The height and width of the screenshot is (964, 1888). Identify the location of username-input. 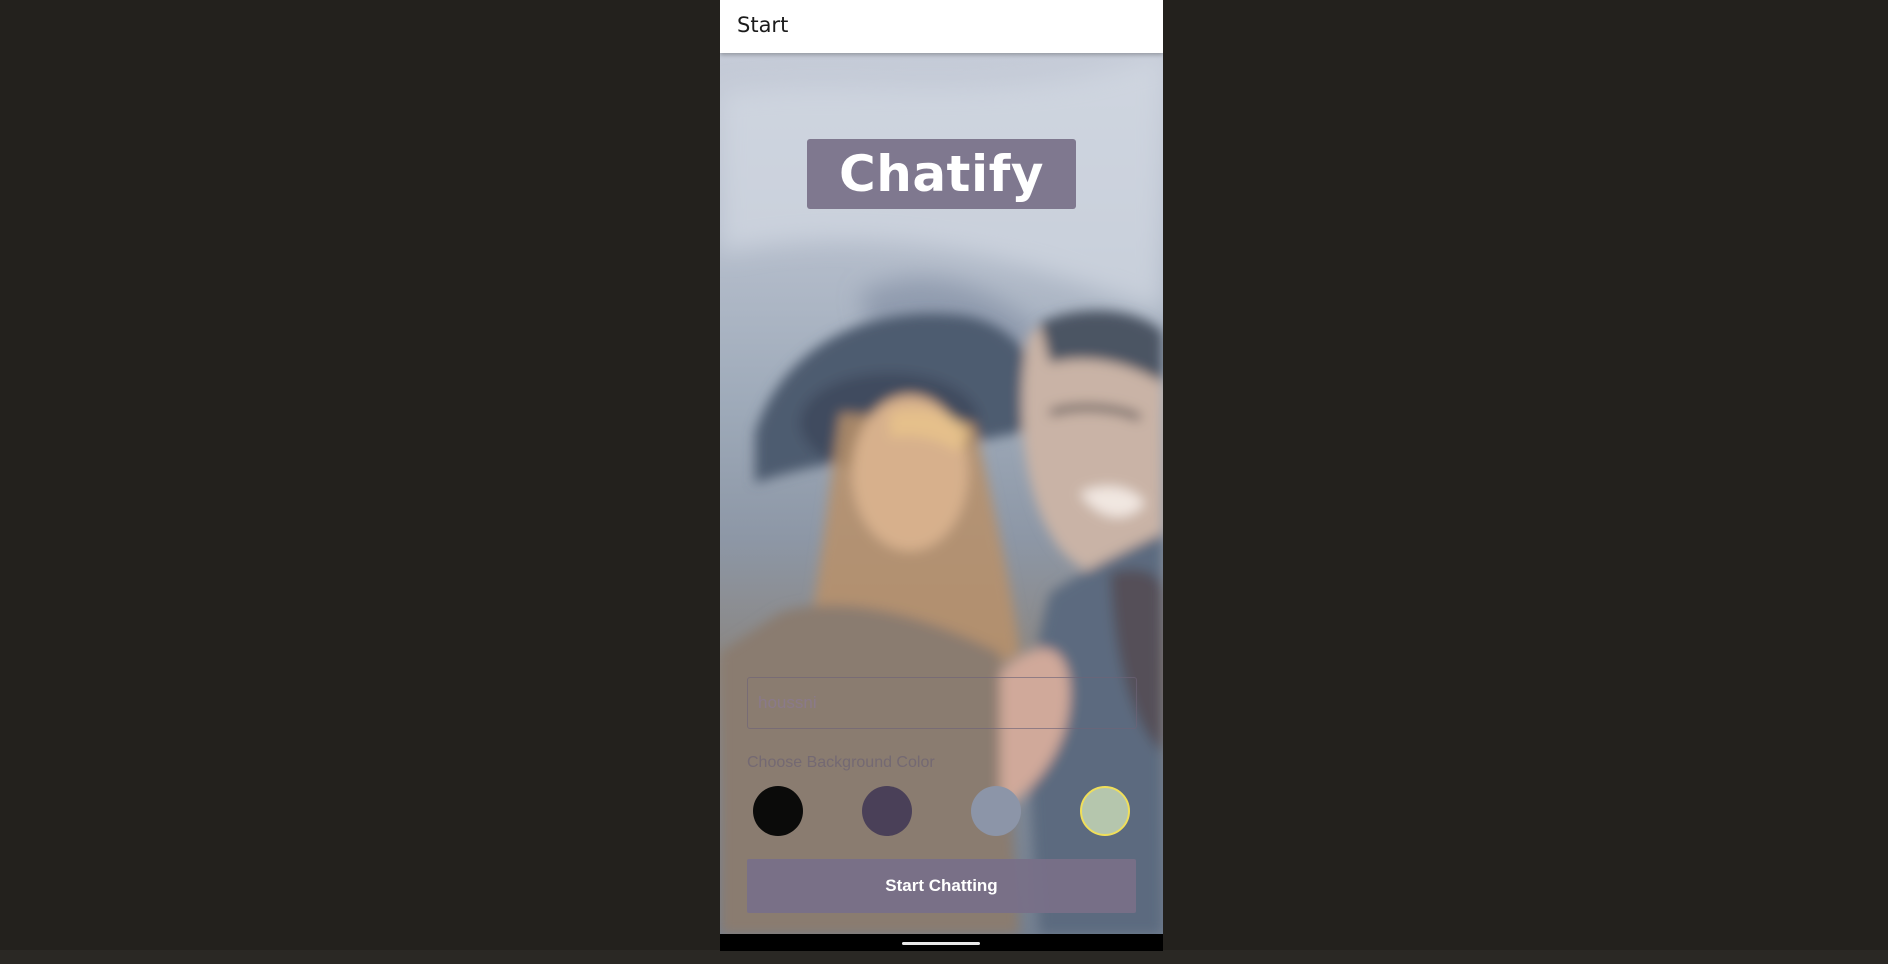
(942, 703).